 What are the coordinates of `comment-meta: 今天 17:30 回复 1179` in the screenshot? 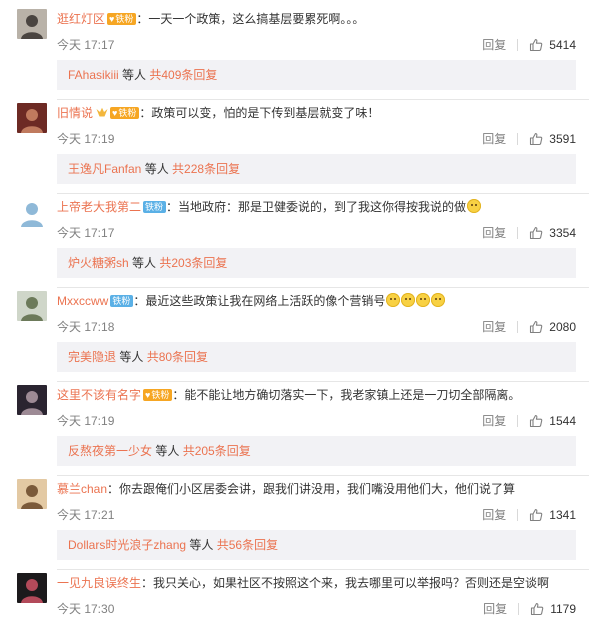 It's located at (316, 609).